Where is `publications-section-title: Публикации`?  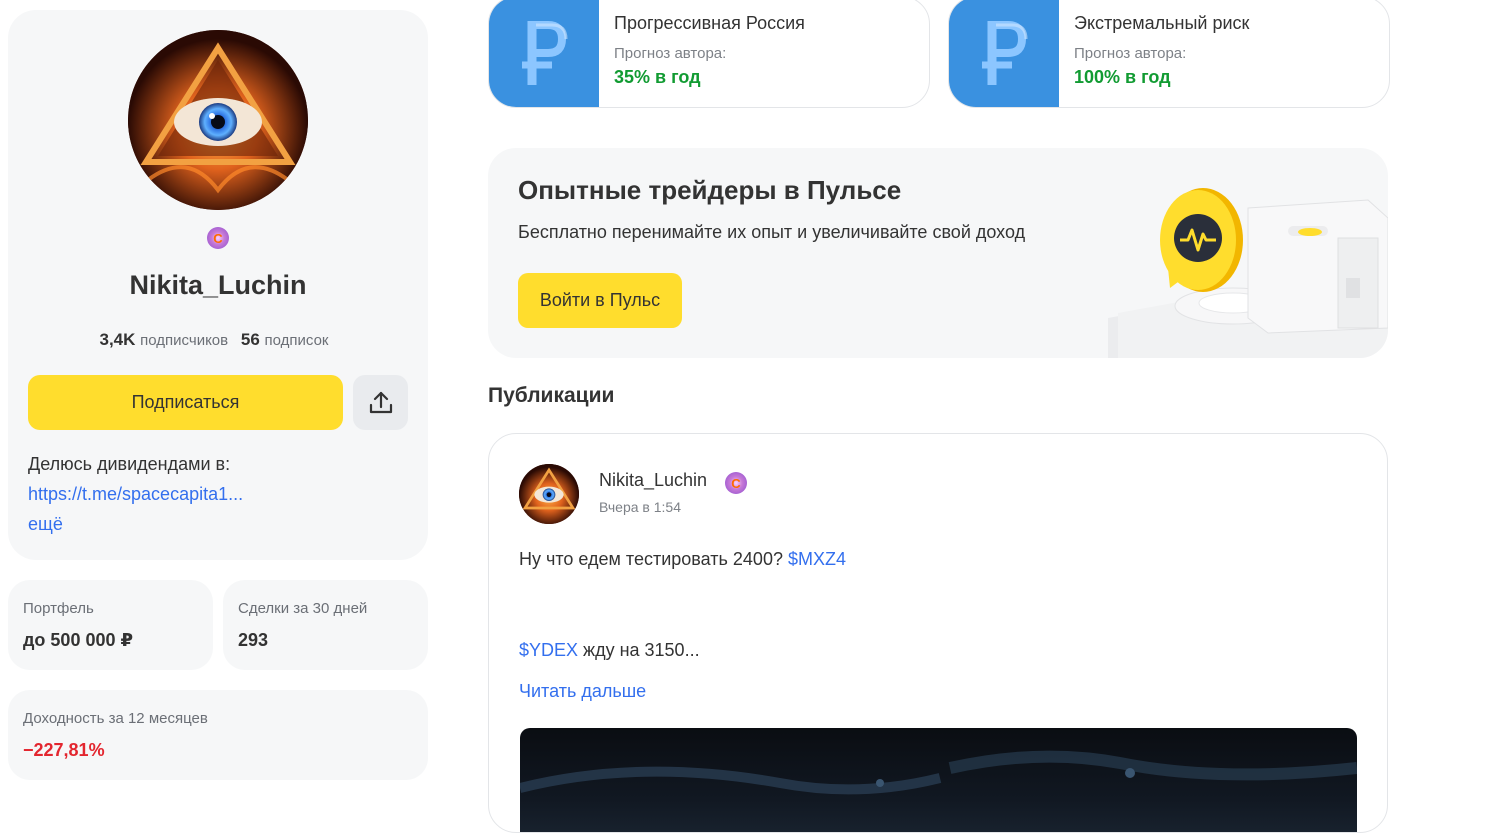
publications-section-title: Публикации is located at coordinates (551, 395).